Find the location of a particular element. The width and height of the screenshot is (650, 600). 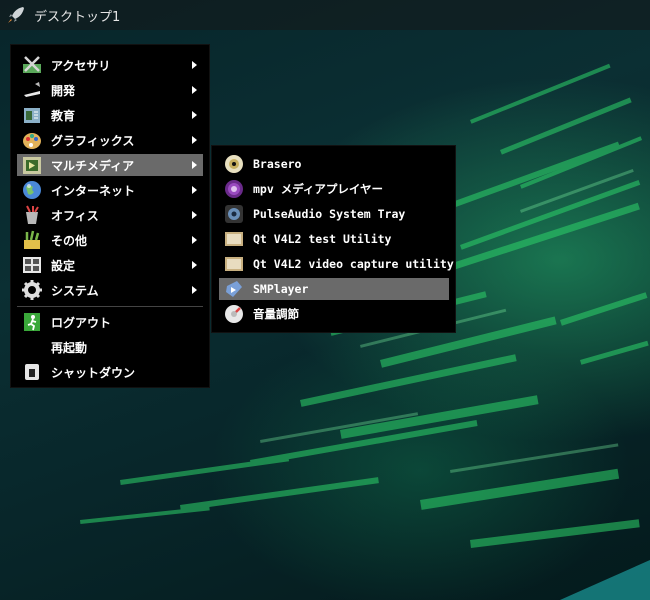

menu-item-reboot: 再起動 is located at coordinates (110, 347).